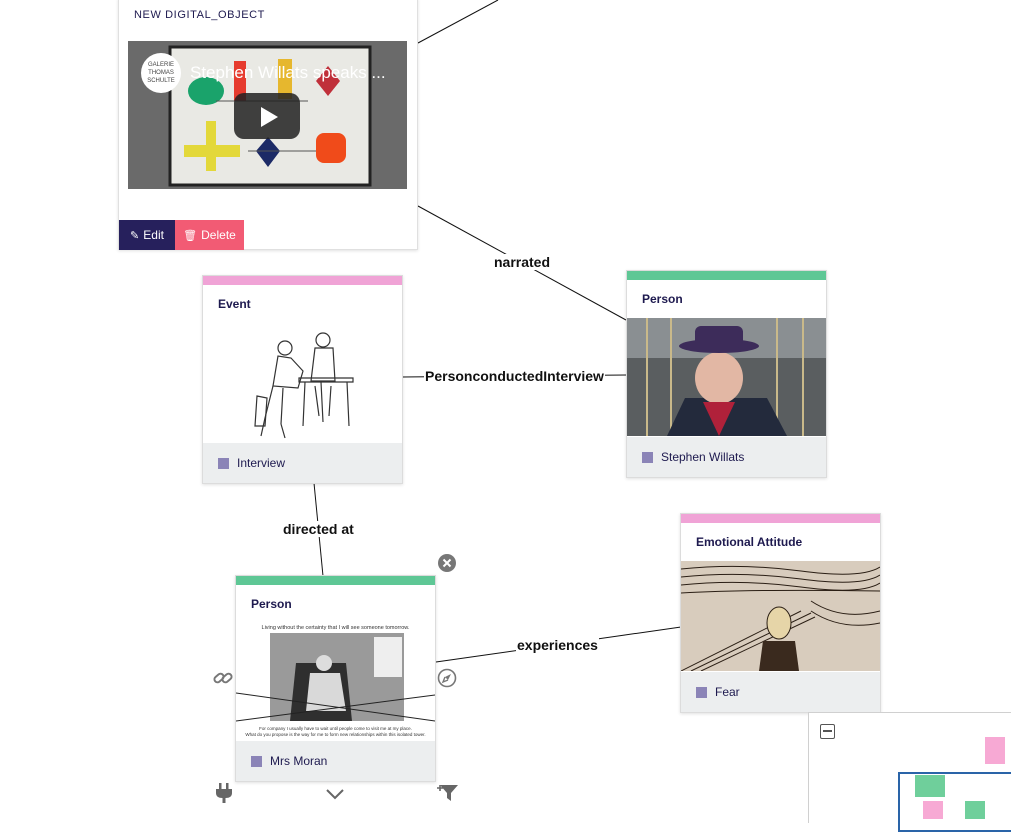 Image resolution: width=1011 pixels, height=832 pixels. Describe the element at coordinates (302, 463) in the screenshot. I see `node-footer: Interview` at that location.